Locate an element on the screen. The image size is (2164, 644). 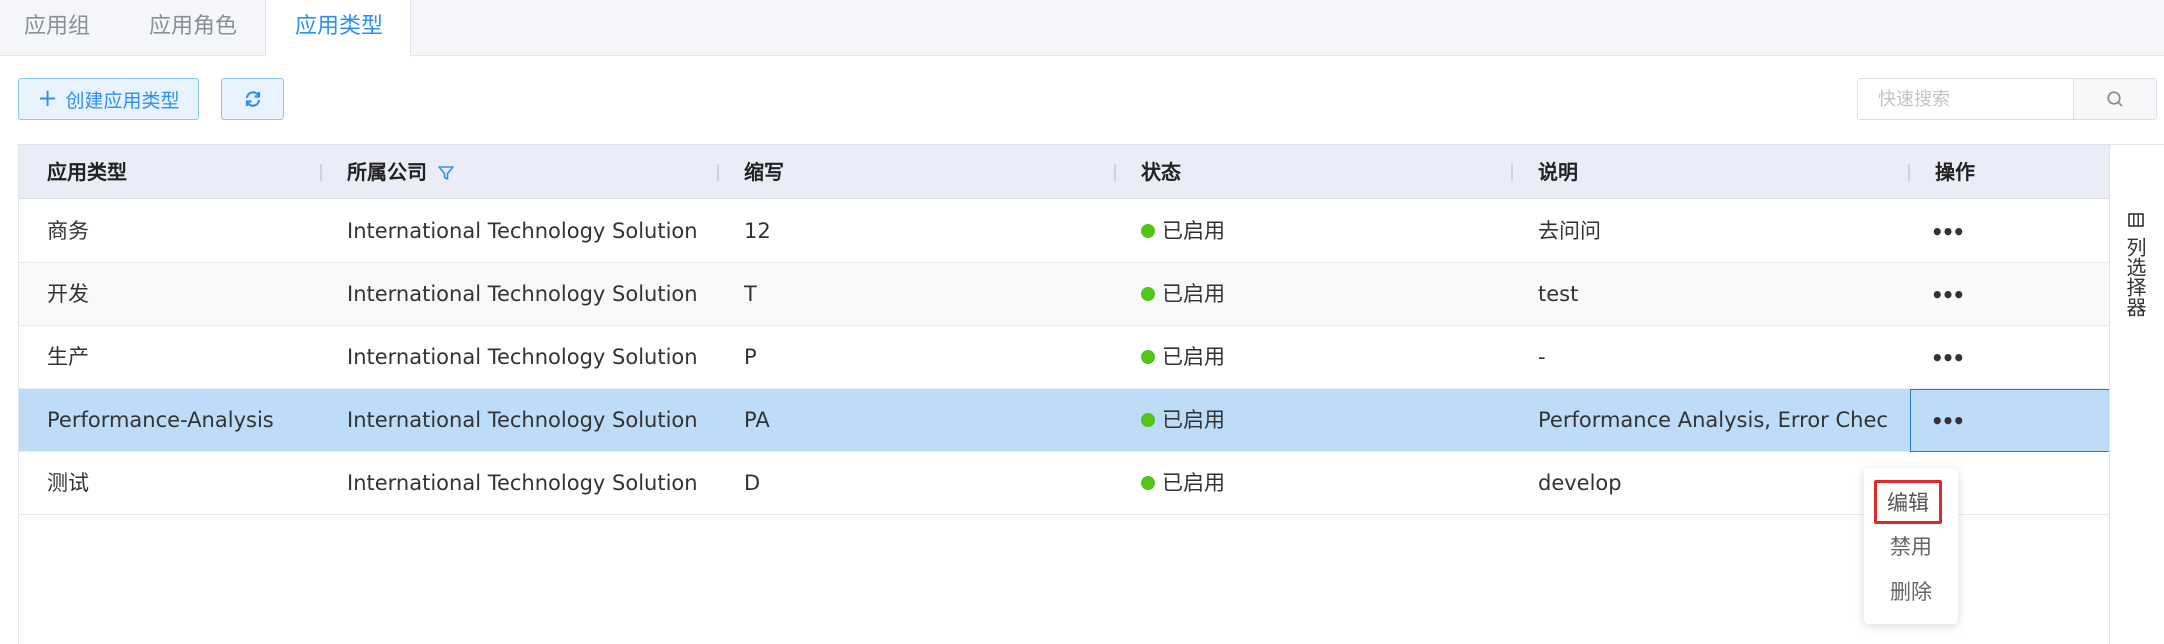
filter-icon is located at coordinates (446, 173).